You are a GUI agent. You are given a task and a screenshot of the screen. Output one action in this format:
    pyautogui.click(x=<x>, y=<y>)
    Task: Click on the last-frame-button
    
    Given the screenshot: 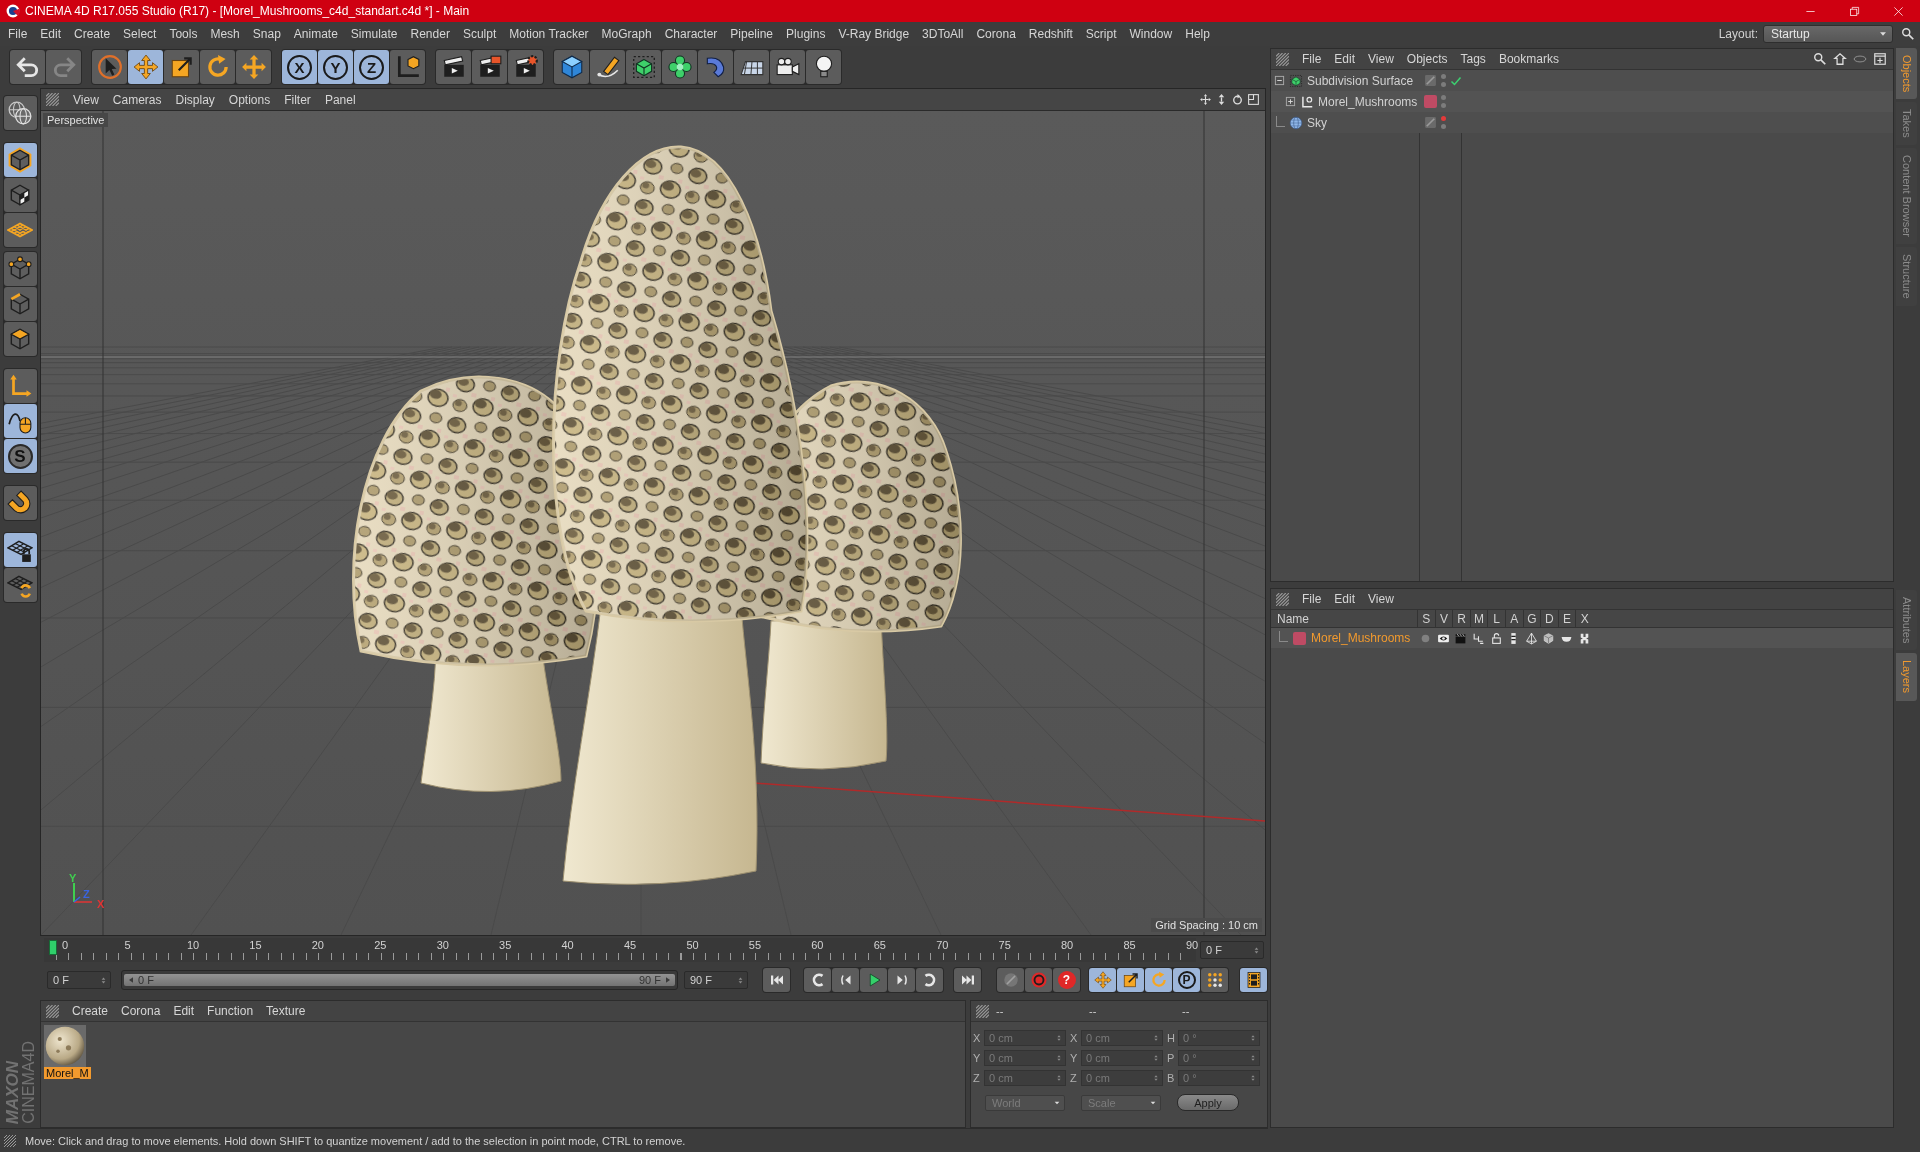 What is the action you would take?
    pyautogui.click(x=967, y=980)
    